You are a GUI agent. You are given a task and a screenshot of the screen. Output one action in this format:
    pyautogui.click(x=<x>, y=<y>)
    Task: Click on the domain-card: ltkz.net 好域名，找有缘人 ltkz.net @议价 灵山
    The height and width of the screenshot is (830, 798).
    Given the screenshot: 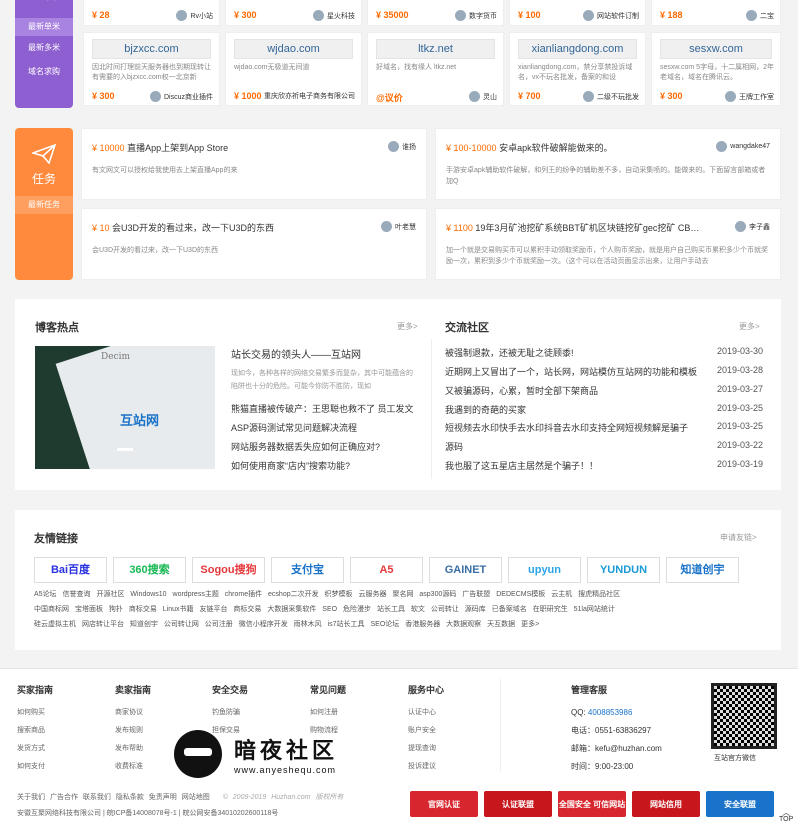 What is the action you would take?
    pyautogui.click(x=435, y=69)
    